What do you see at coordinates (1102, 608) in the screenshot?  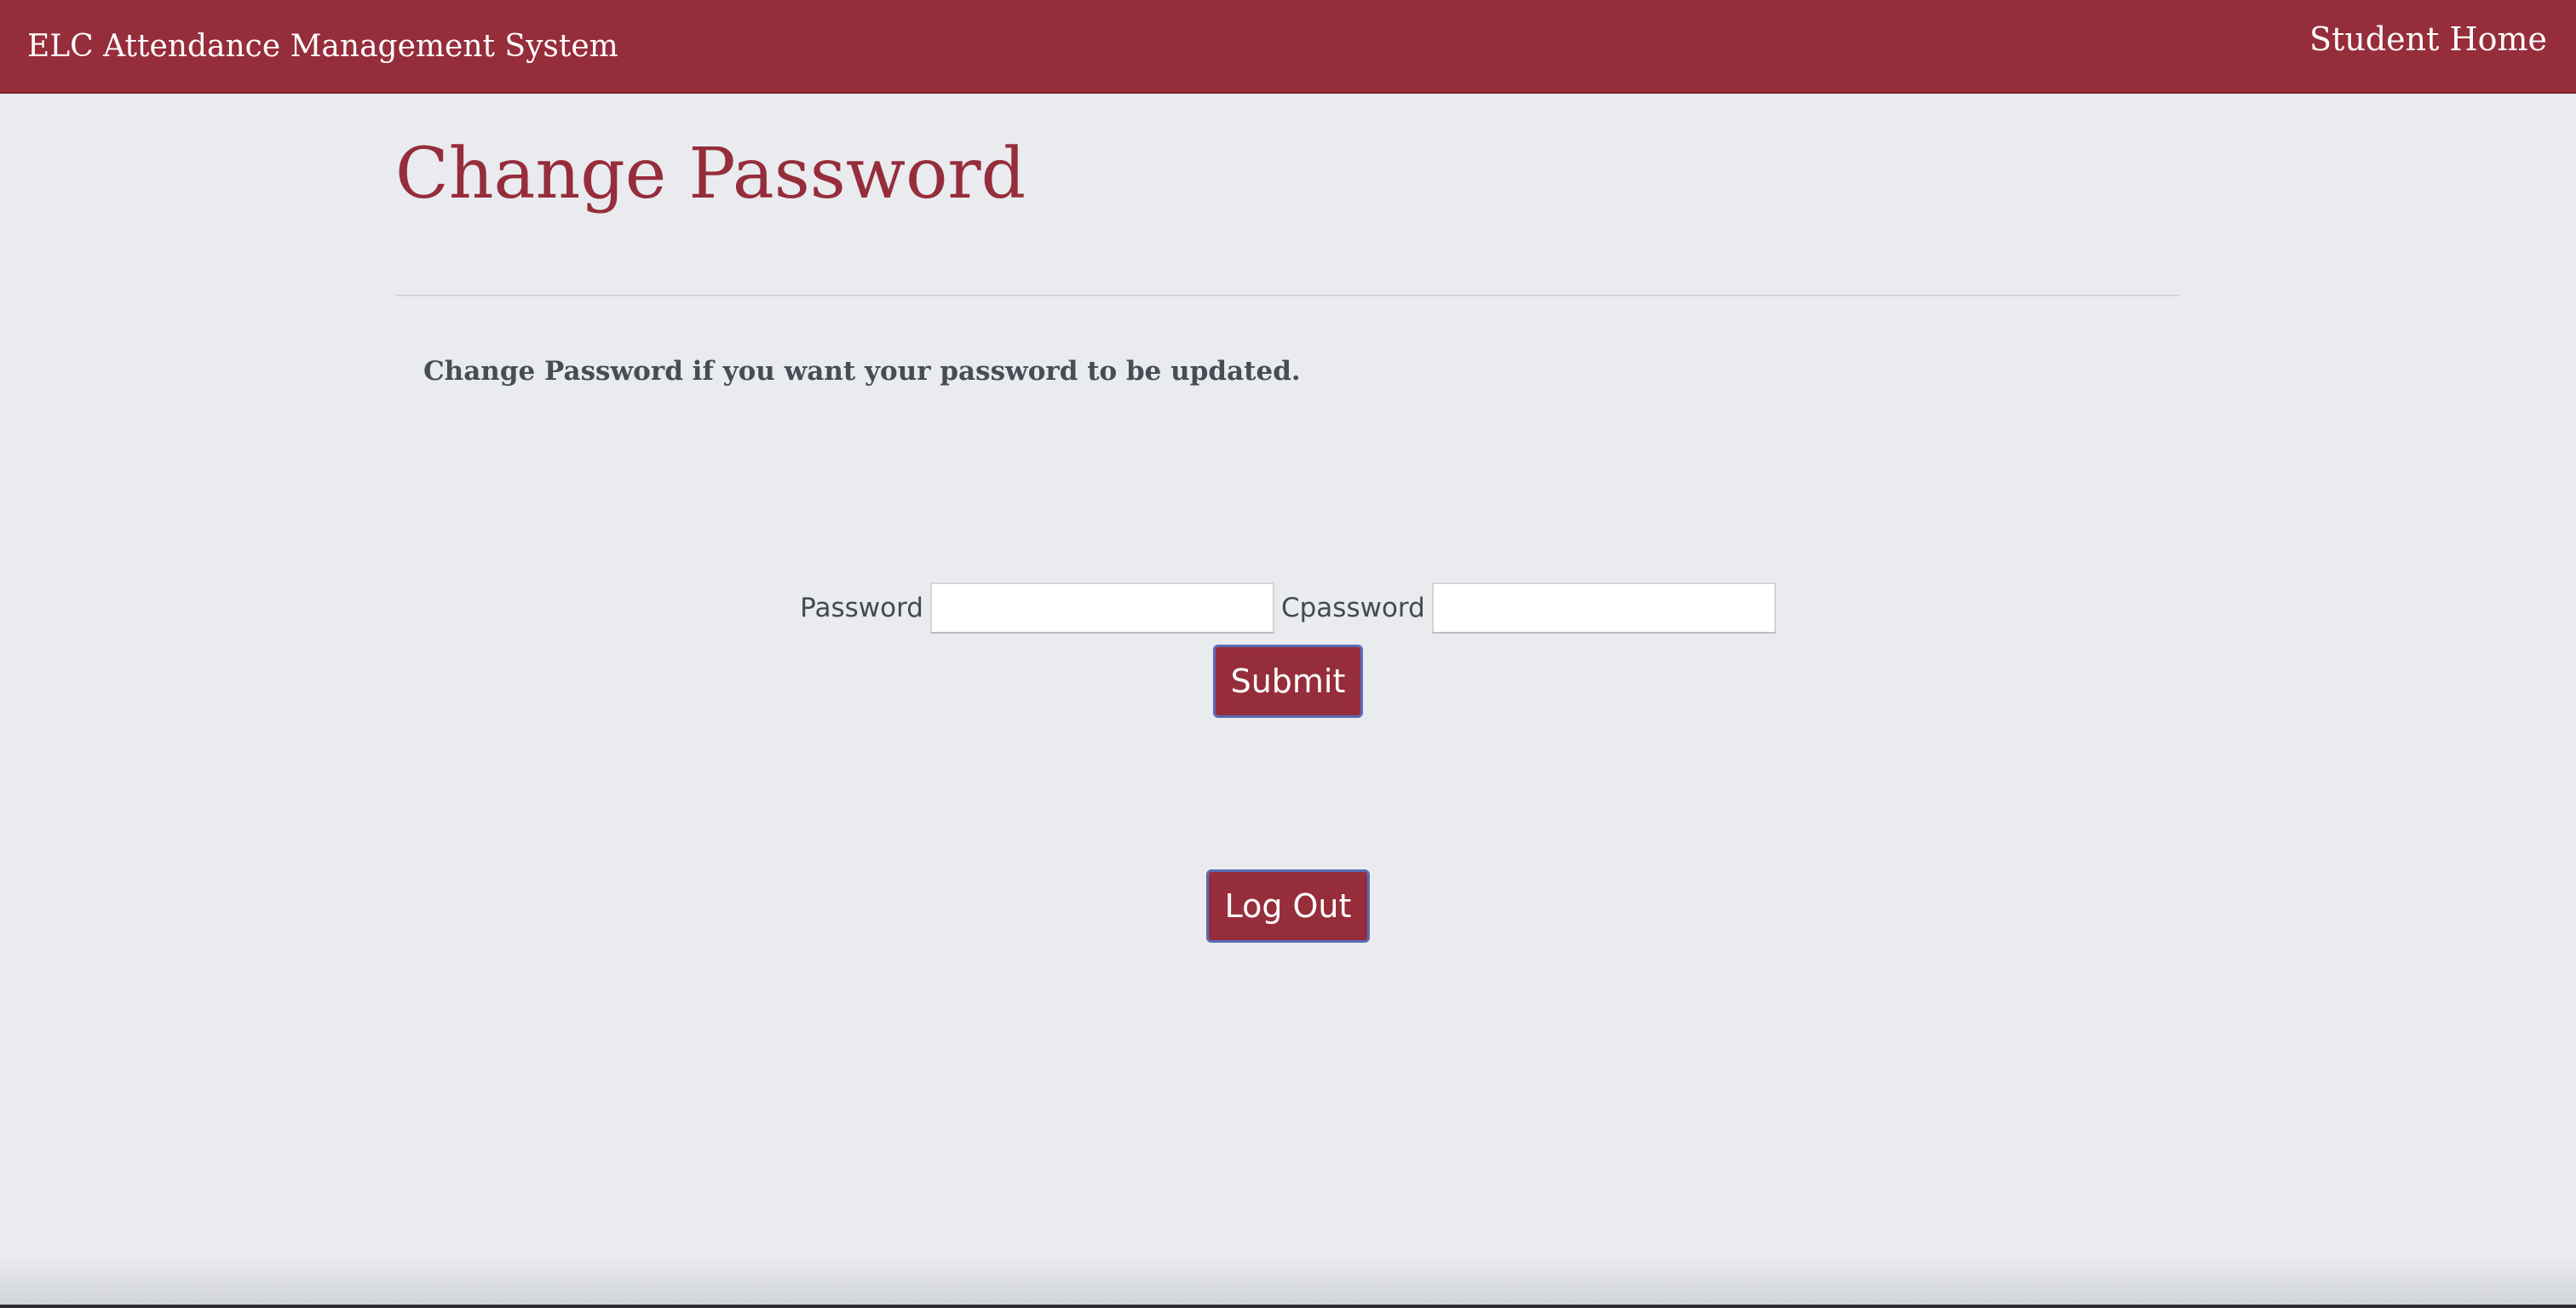 I see `password-input` at bounding box center [1102, 608].